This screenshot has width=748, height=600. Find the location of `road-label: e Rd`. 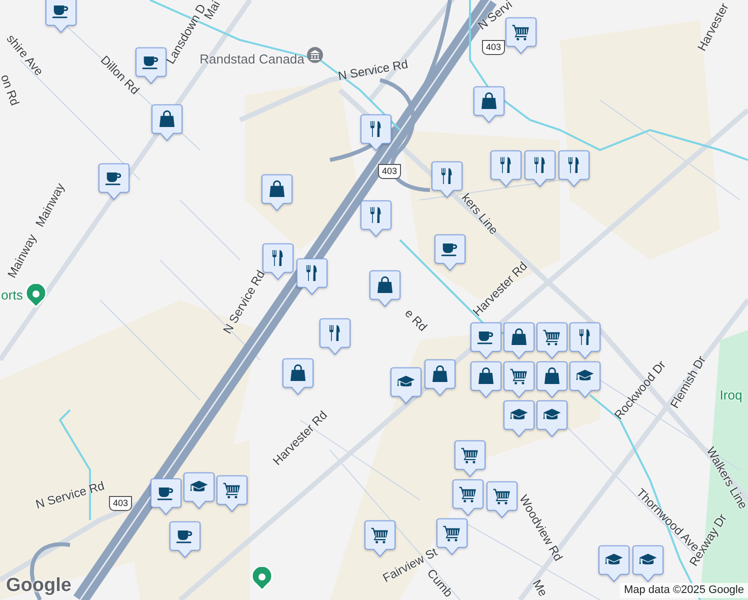

road-label: e Rd is located at coordinates (416, 320).